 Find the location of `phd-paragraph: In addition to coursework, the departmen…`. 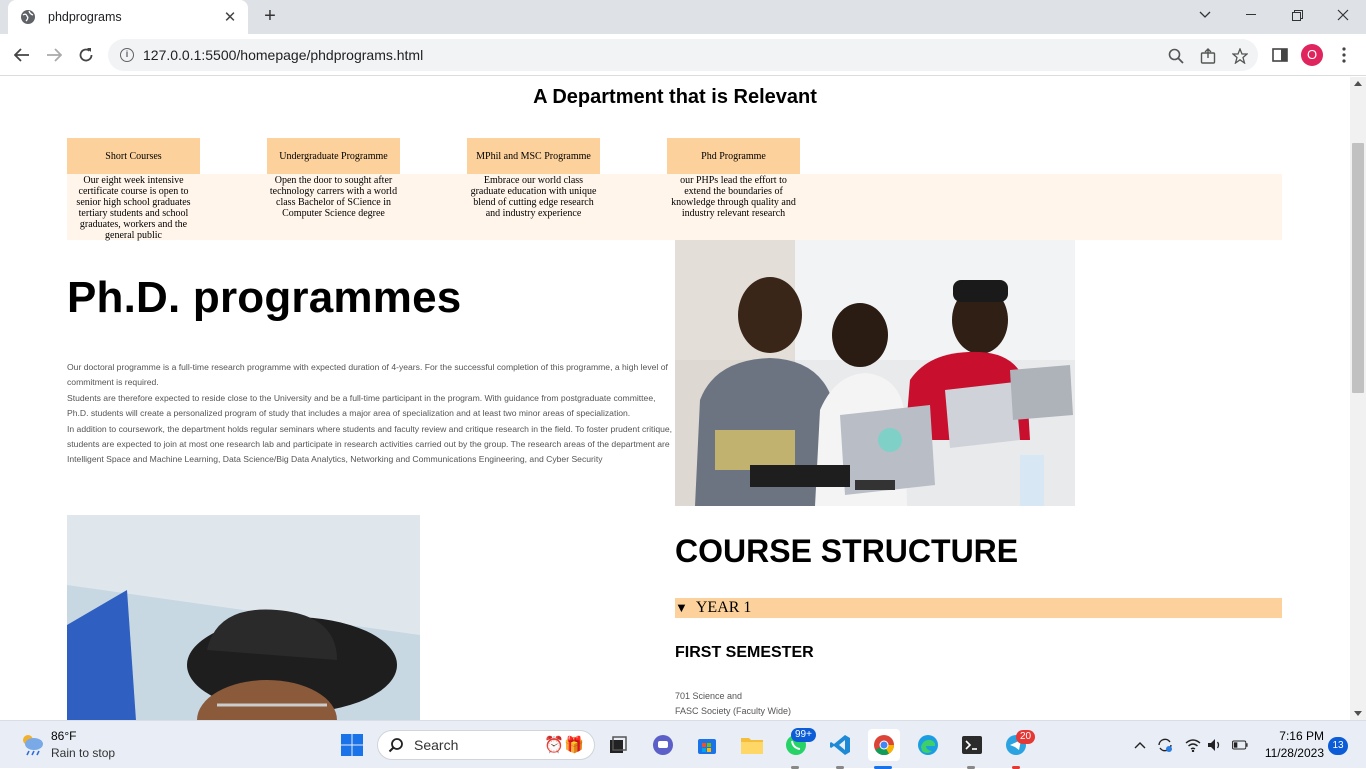

phd-paragraph: In addition to coursework, the departmen… is located at coordinates (370, 444).